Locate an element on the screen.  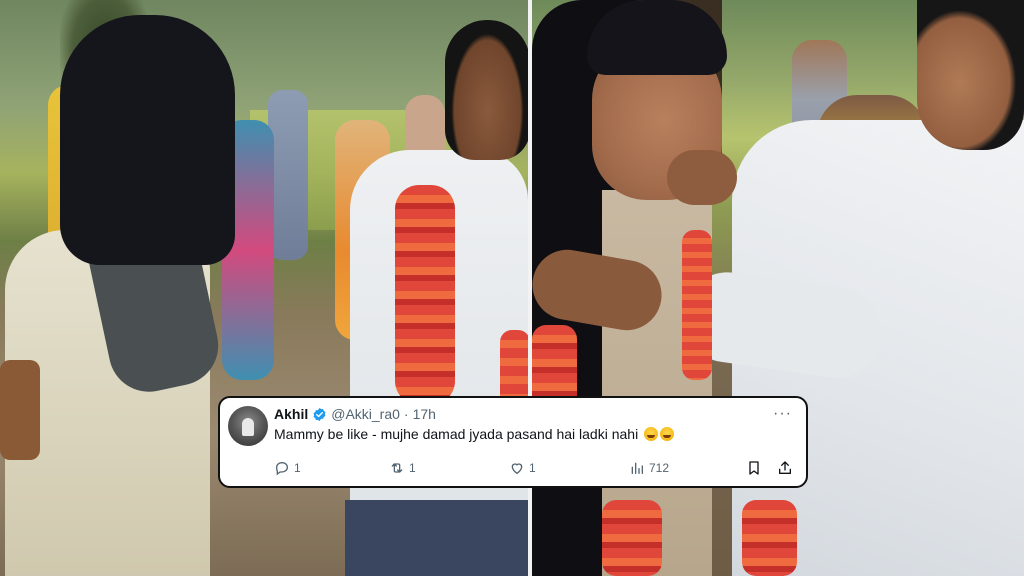
view-count: 712 is located at coordinates (659, 468).